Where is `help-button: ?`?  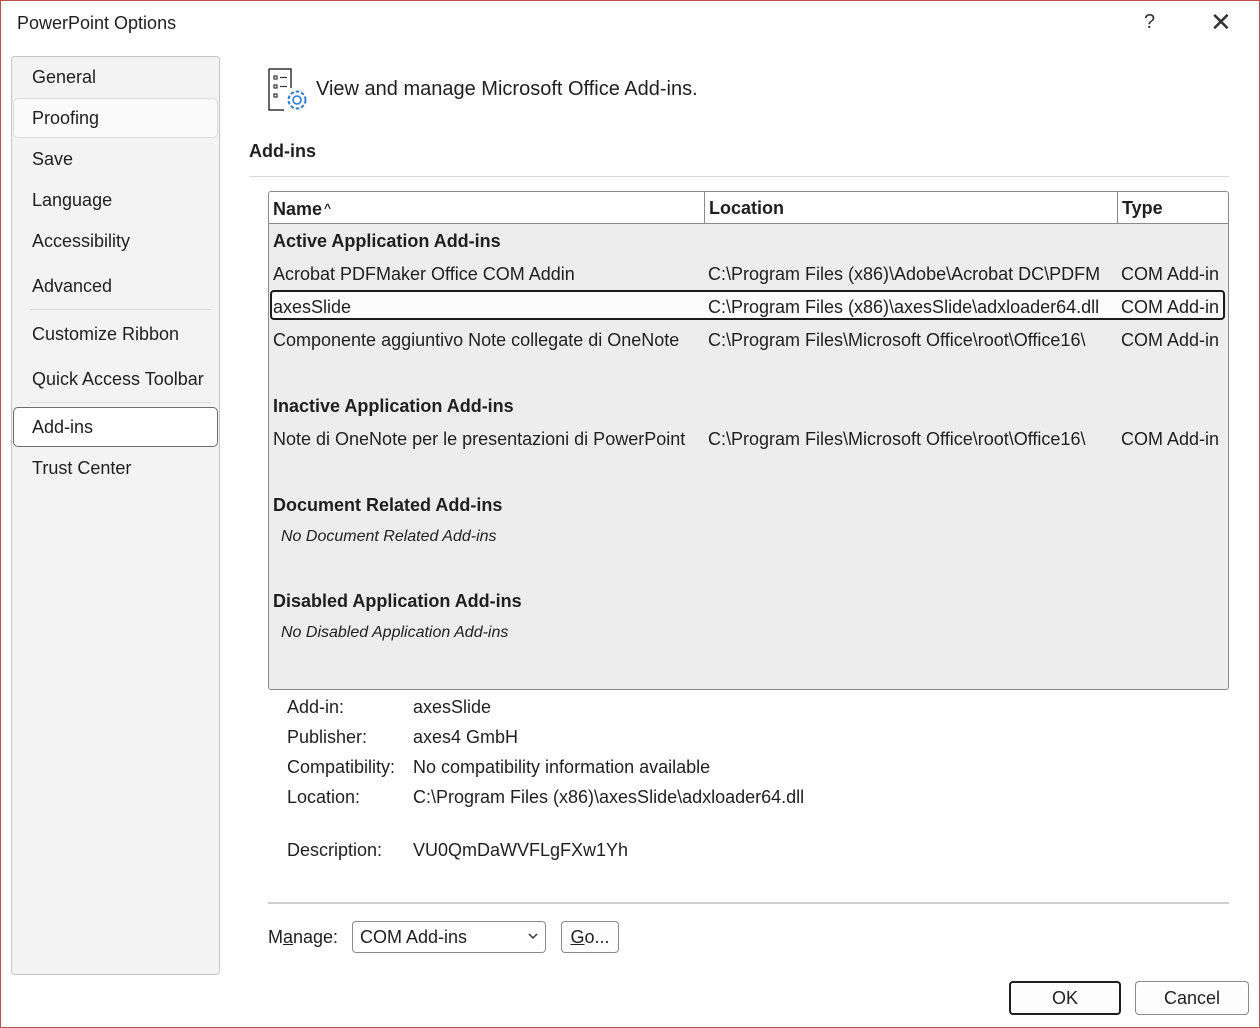 help-button: ? is located at coordinates (1149, 22).